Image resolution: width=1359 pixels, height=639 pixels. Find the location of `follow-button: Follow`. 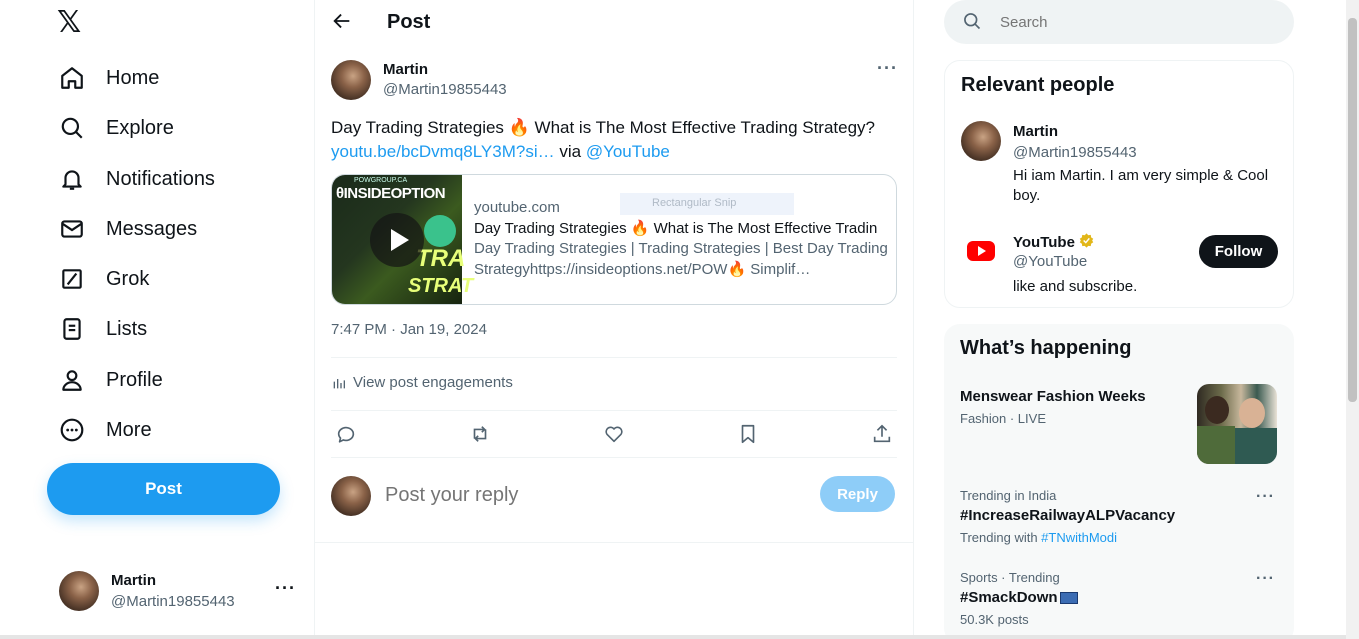

follow-button: Follow is located at coordinates (1238, 251).